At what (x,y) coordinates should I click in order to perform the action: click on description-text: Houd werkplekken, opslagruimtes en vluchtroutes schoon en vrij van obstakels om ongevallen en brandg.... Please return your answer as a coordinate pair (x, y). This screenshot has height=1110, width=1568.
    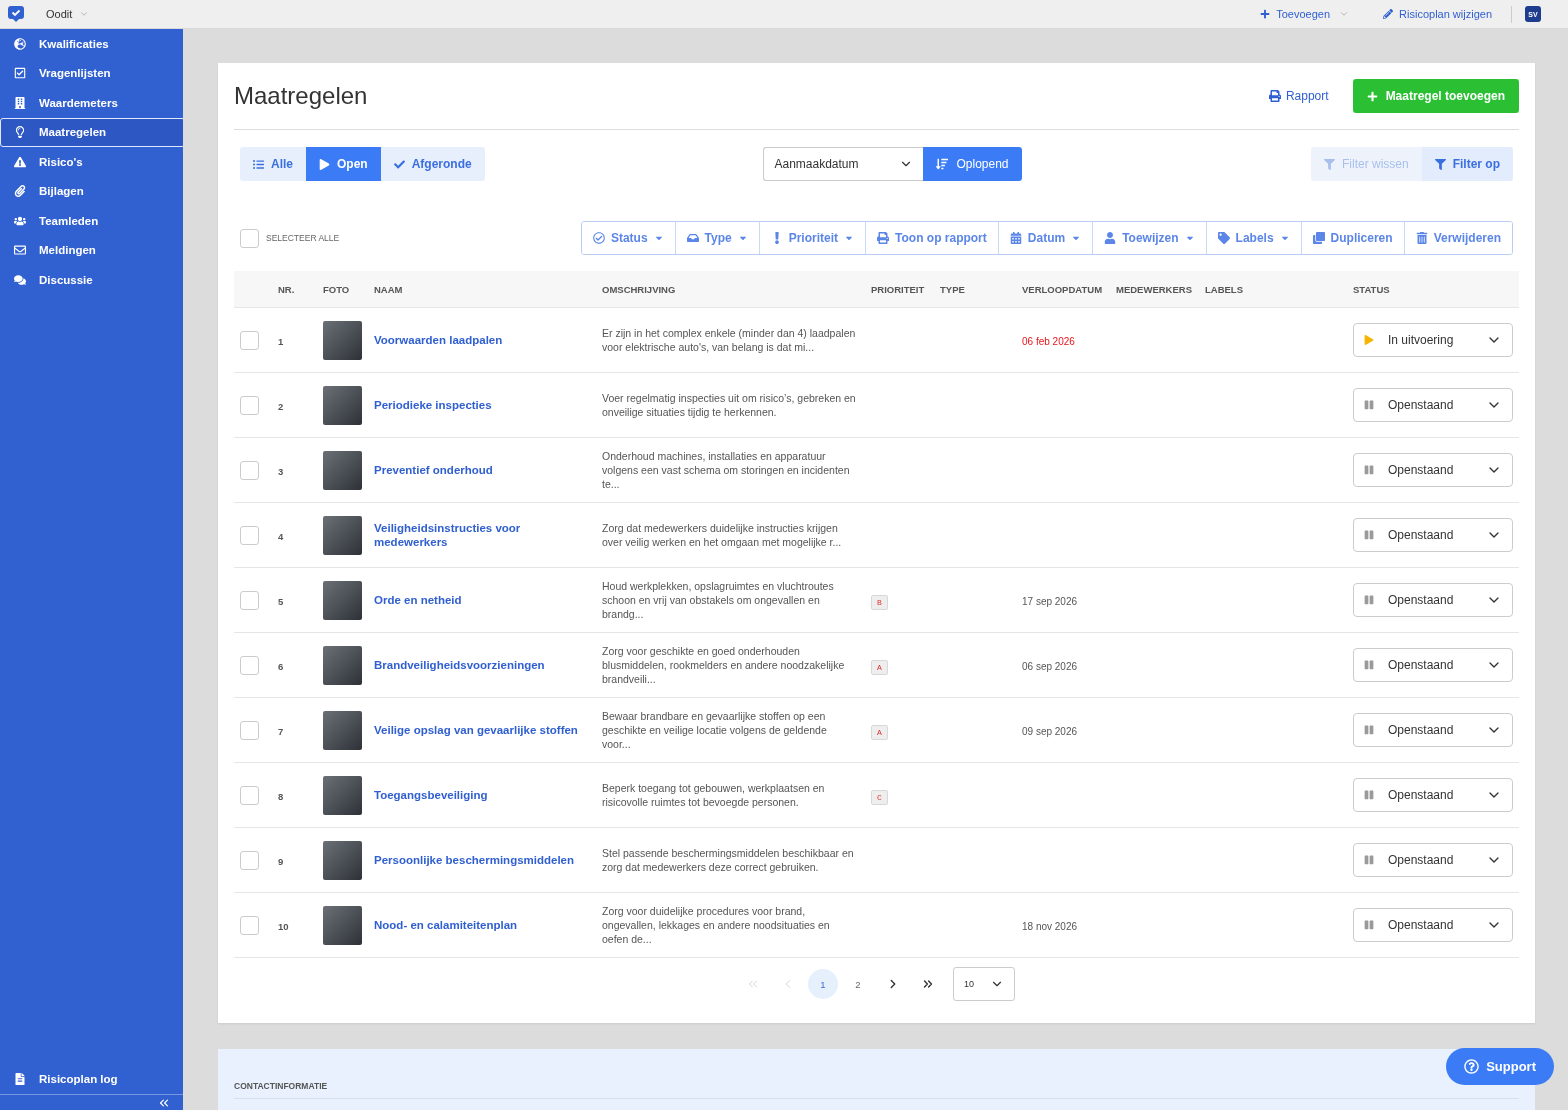
    Looking at the image, I should click on (718, 600).